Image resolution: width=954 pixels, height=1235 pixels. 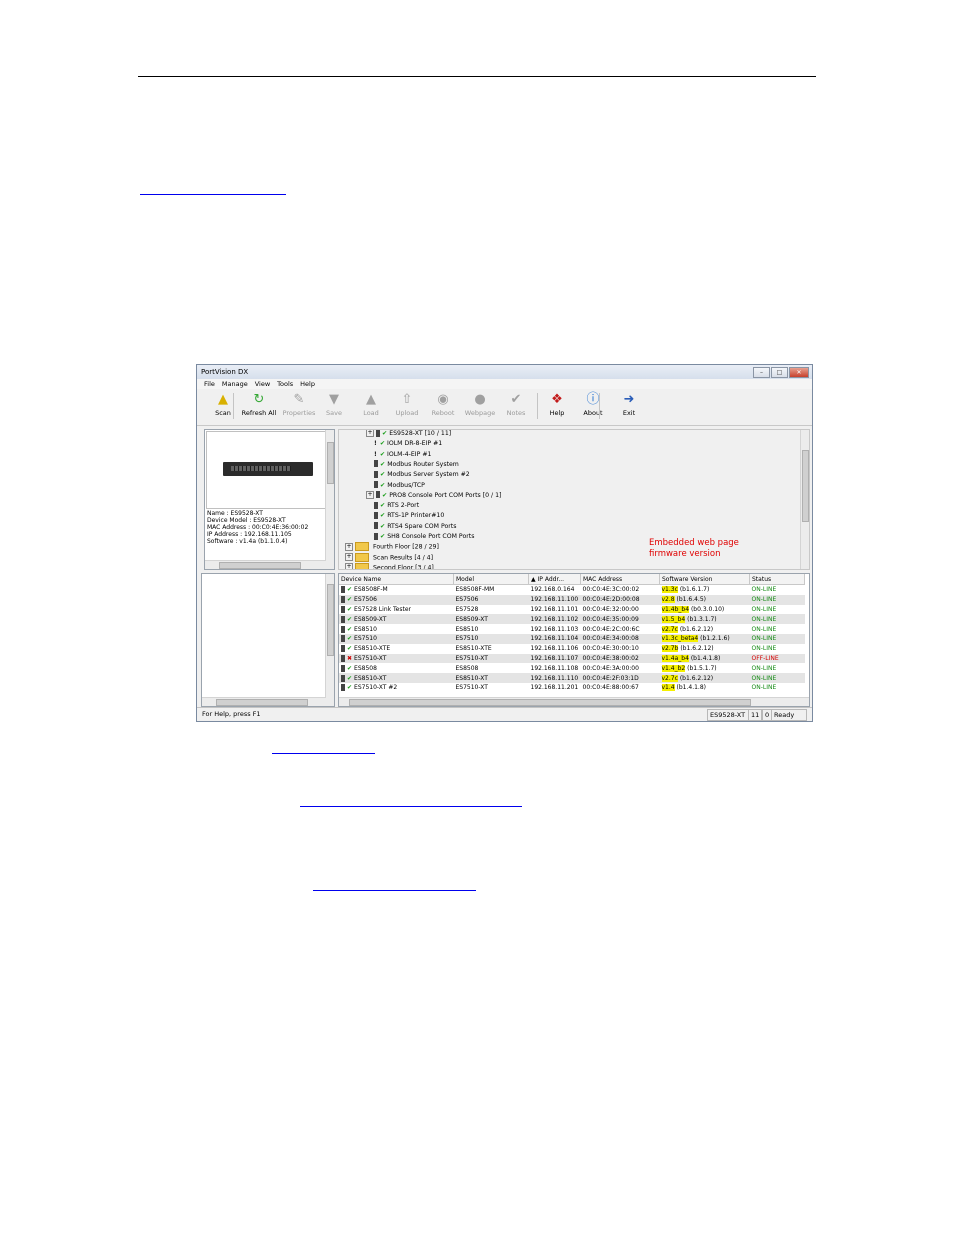 What do you see at coordinates (443, 404) in the screenshot?
I see `toolbar-reboot-button: ◉ Reboot` at bounding box center [443, 404].